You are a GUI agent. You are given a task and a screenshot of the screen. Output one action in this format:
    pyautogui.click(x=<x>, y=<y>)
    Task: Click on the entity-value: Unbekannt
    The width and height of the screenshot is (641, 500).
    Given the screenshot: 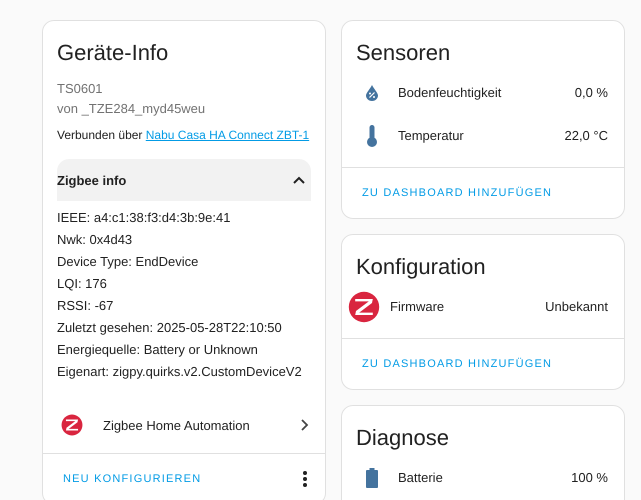 What is the action you would take?
    pyautogui.click(x=576, y=306)
    